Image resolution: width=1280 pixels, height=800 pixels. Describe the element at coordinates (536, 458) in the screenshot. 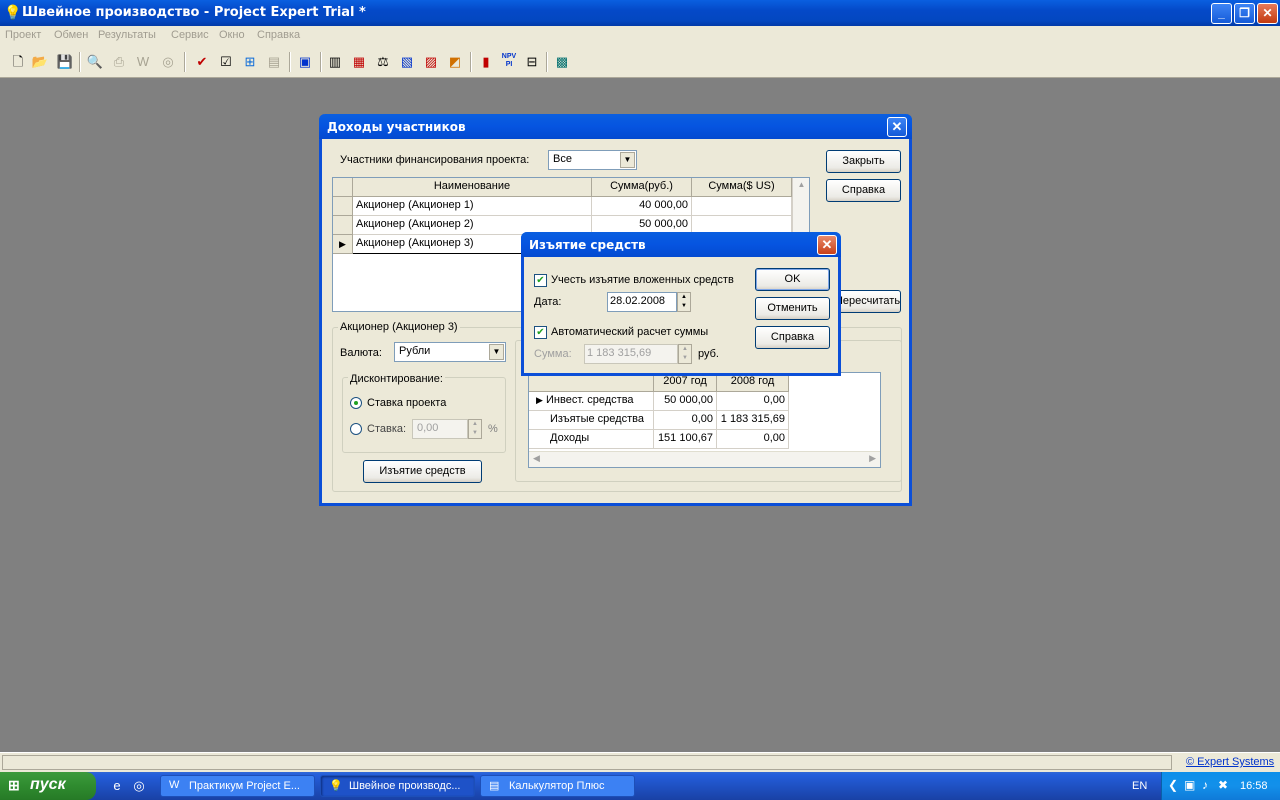

I see `scroll-left-icon: ◀` at that location.